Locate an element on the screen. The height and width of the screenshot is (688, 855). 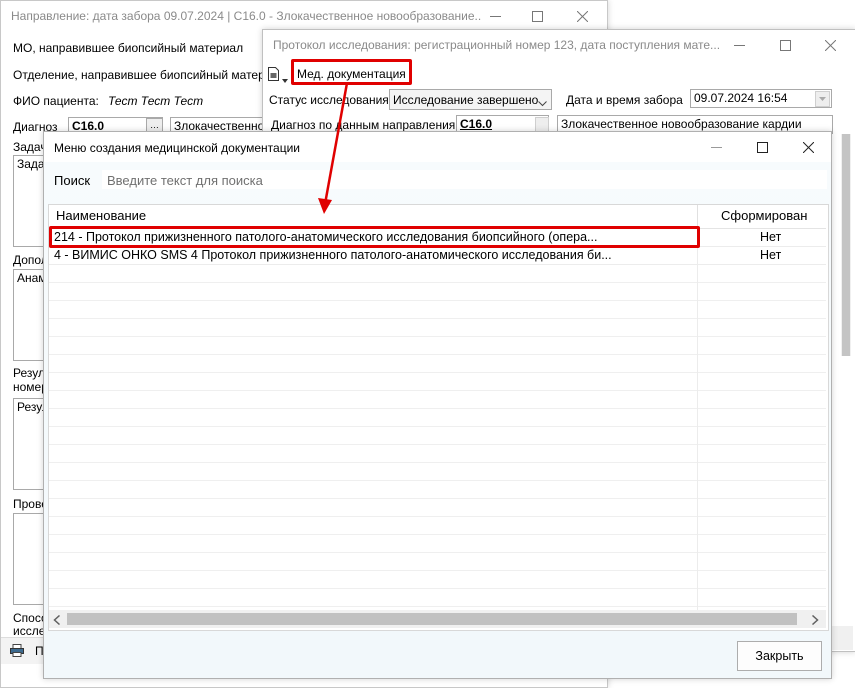
printer-icon is located at coordinates (17, 652).